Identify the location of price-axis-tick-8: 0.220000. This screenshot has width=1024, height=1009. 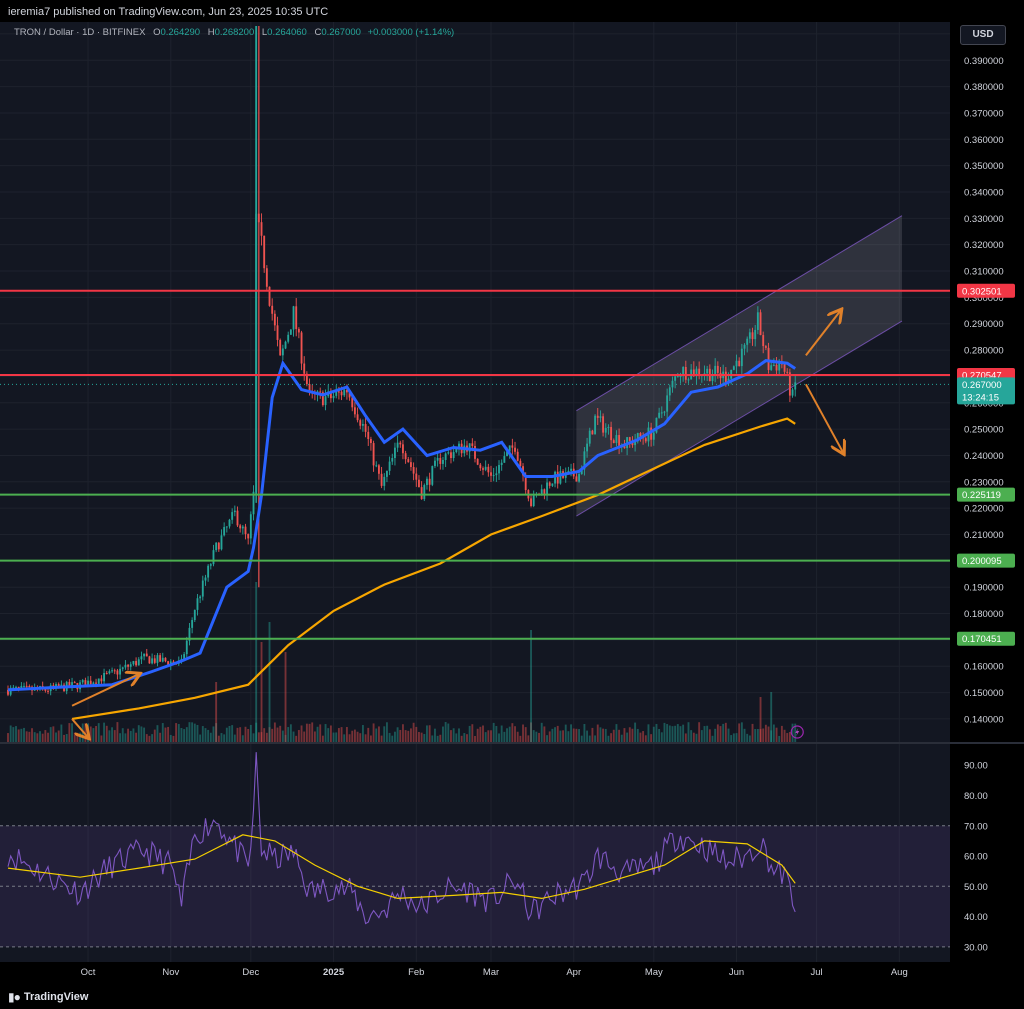
(984, 509).